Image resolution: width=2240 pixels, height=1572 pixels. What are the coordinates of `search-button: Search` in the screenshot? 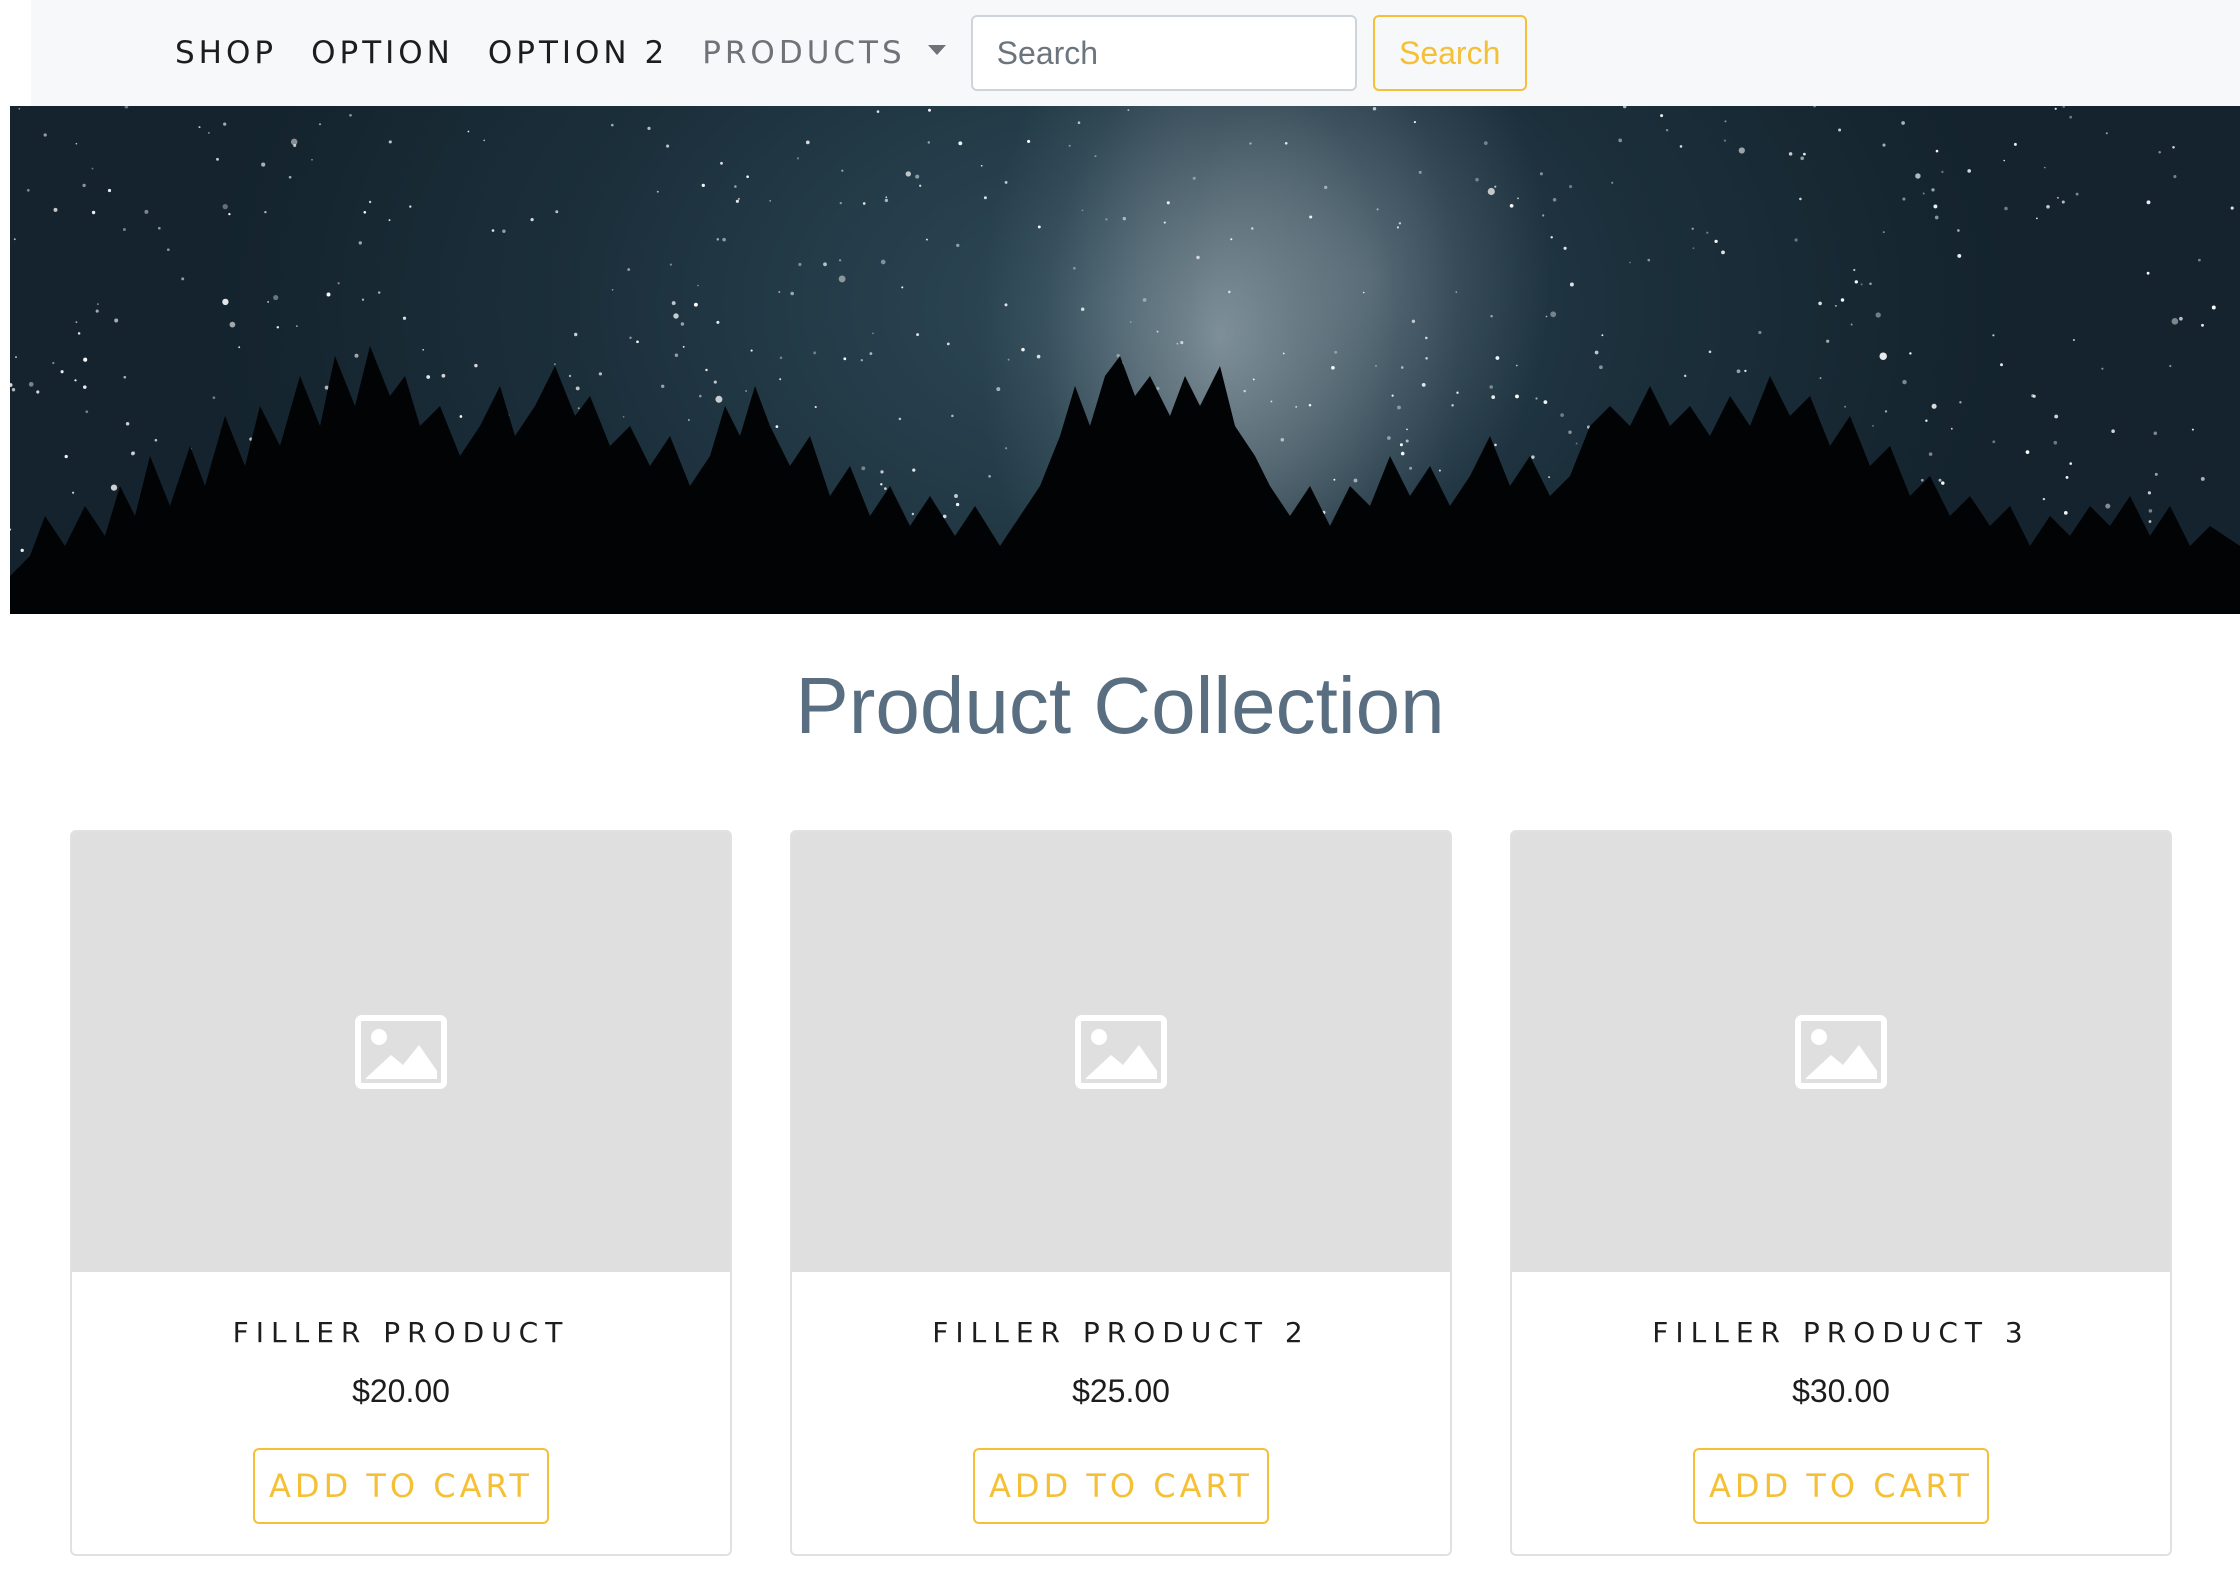 It's located at (1449, 53).